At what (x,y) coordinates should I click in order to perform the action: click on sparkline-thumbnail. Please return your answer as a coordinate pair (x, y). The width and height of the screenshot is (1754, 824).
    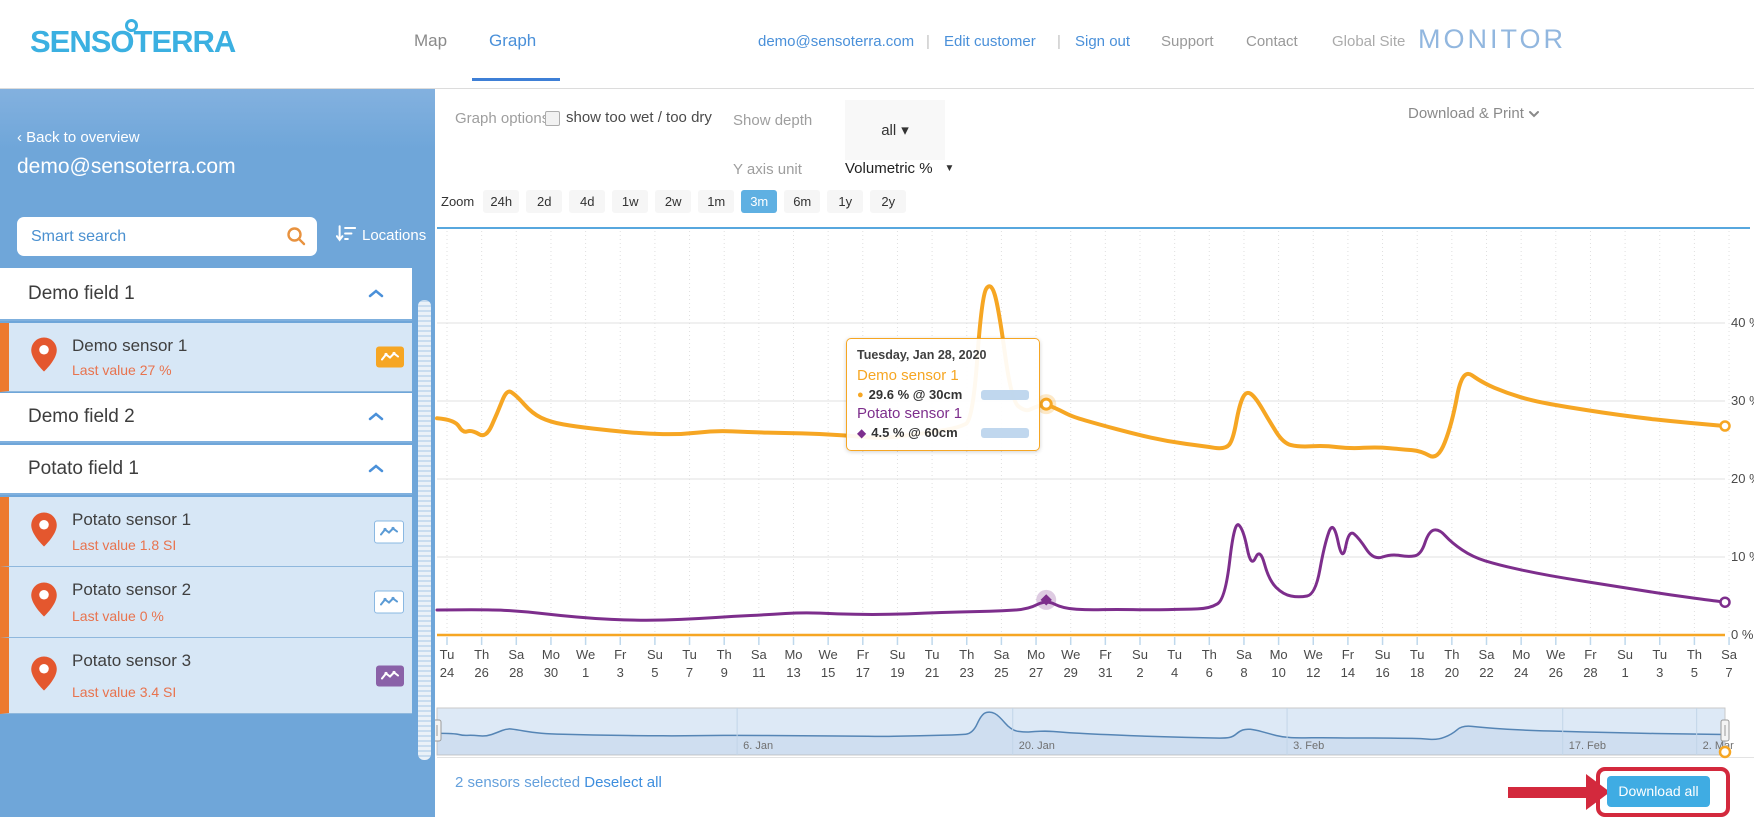
    Looking at the image, I should click on (1005, 432).